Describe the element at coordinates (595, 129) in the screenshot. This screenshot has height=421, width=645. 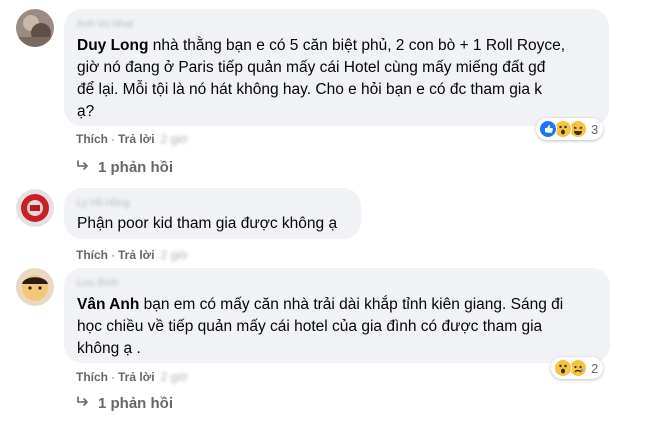
I see `reaction-count: 3` at that location.